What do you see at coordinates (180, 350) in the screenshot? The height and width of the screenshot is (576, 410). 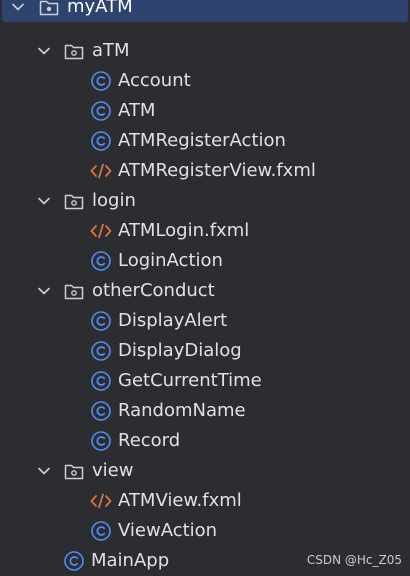 I see `tree-label-displaydialog: DisplayDialog` at bounding box center [180, 350].